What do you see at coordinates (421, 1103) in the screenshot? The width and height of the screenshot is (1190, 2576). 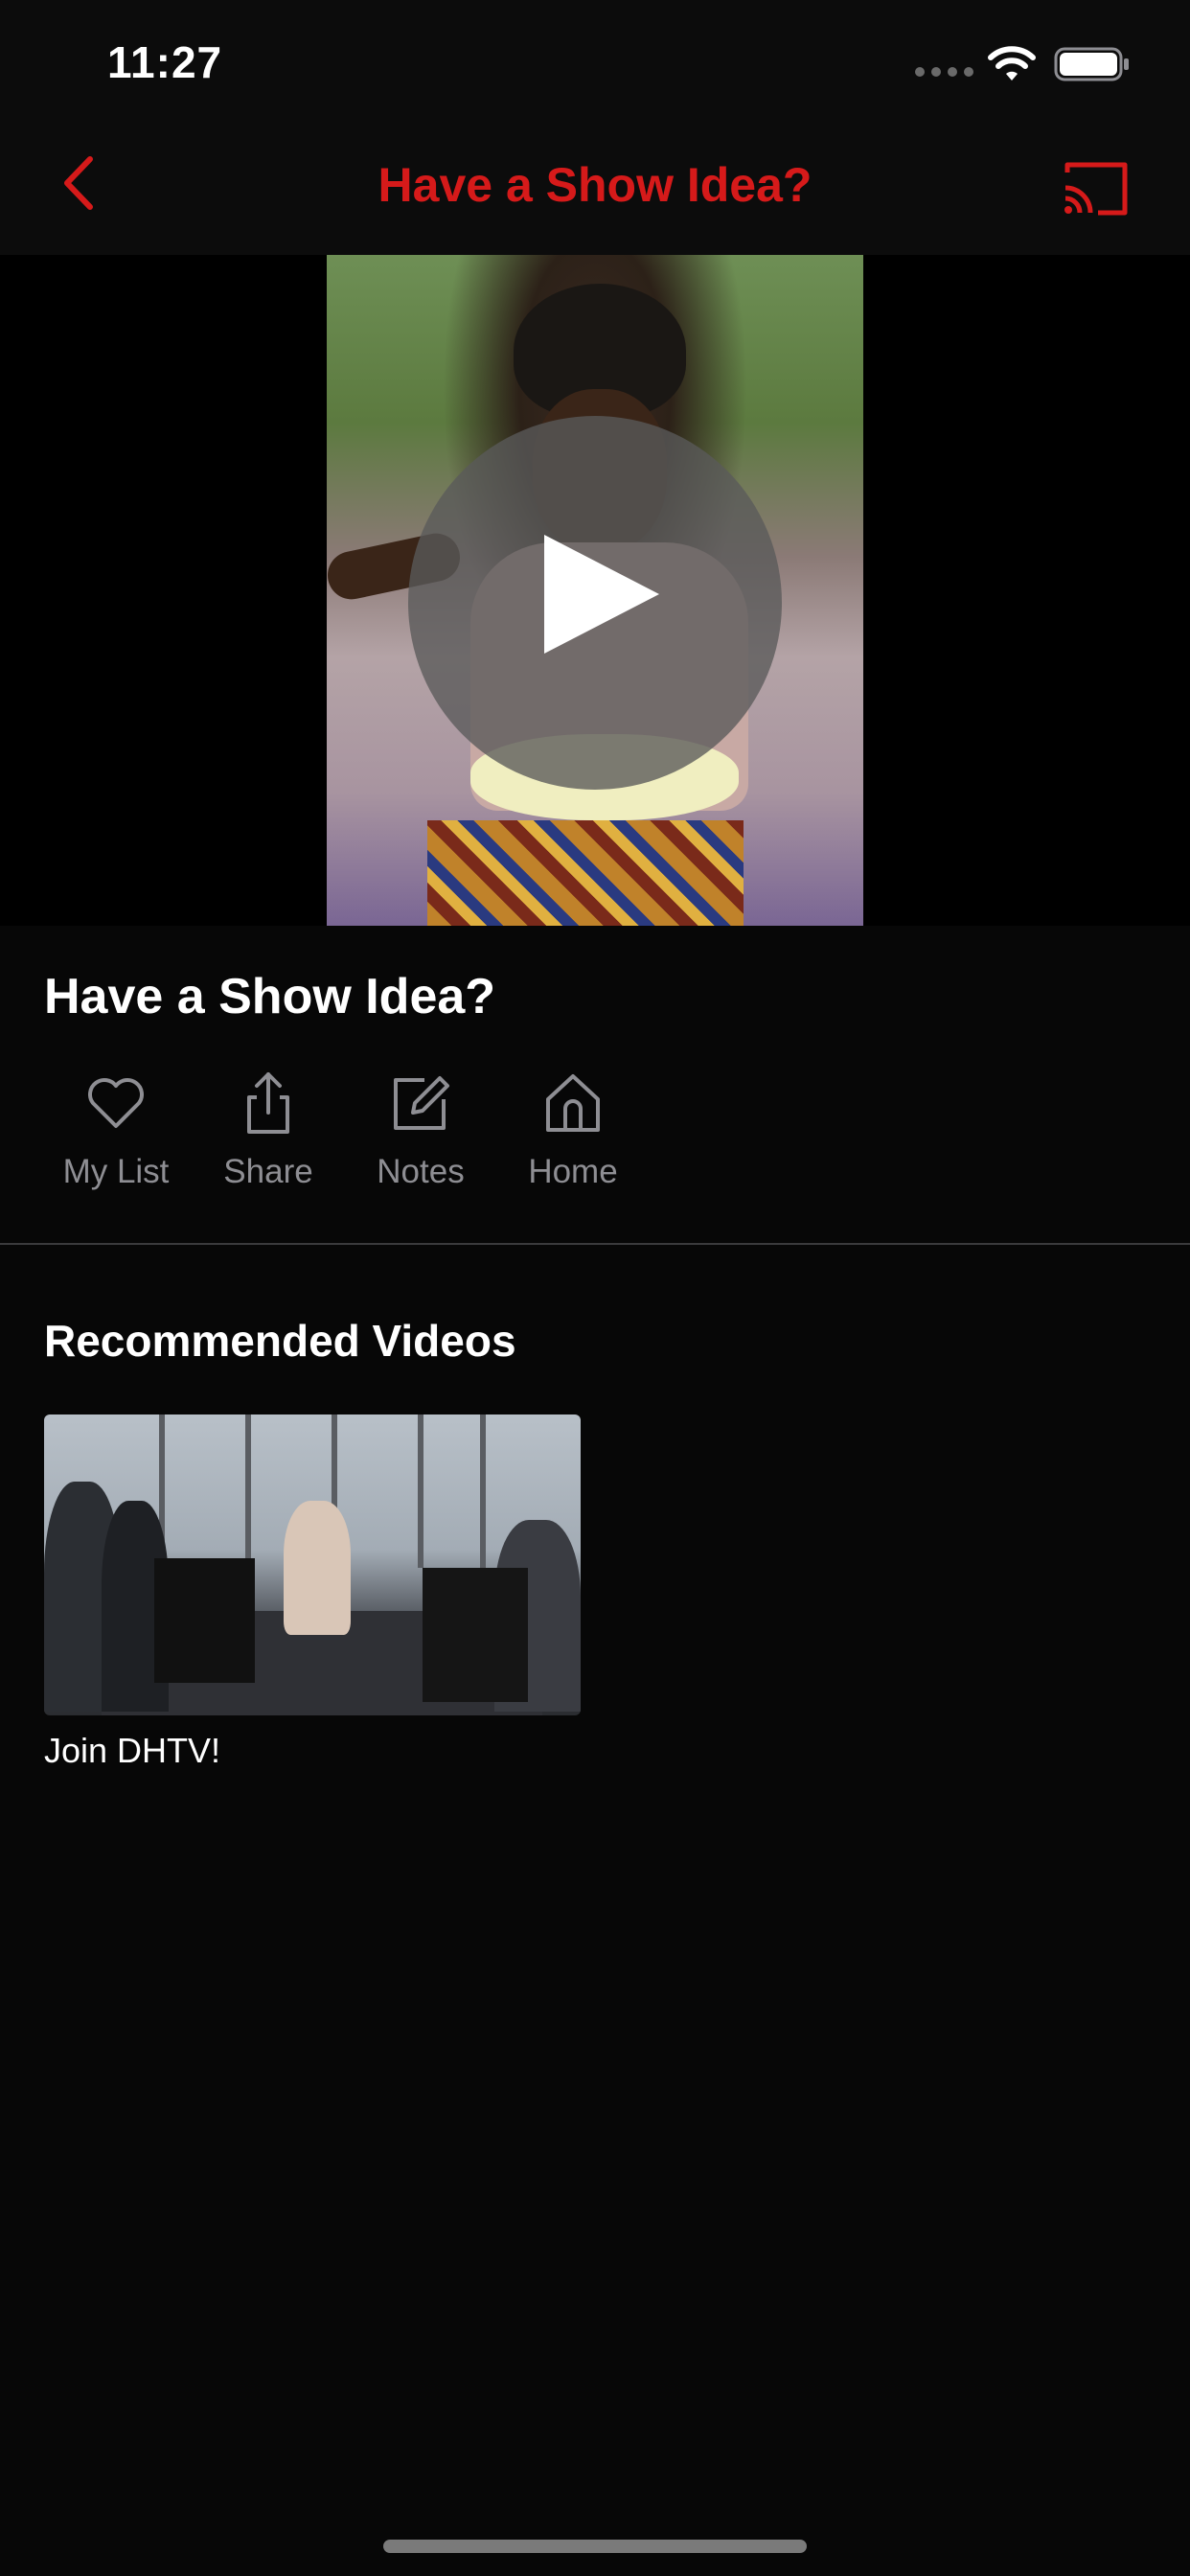 I see `edit-icon` at bounding box center [421, 1103].